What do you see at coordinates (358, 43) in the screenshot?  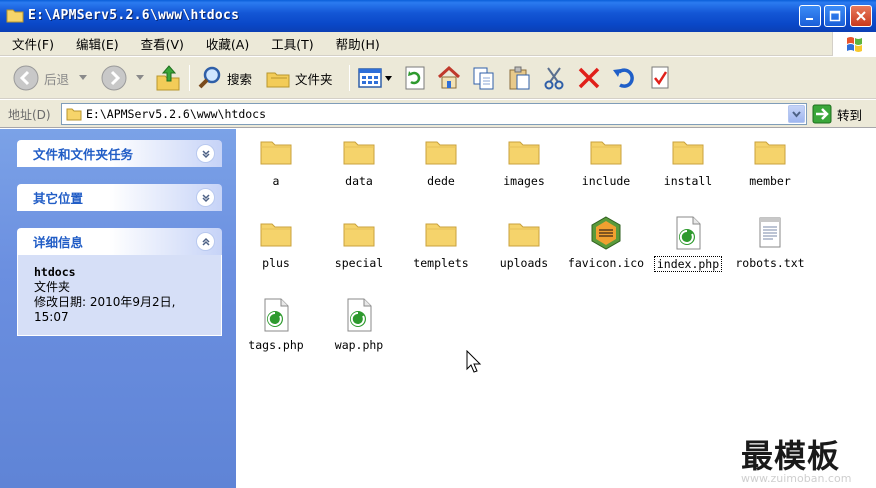 I see `menu-help: 帮助(H)` at bounding box center [358, 43].